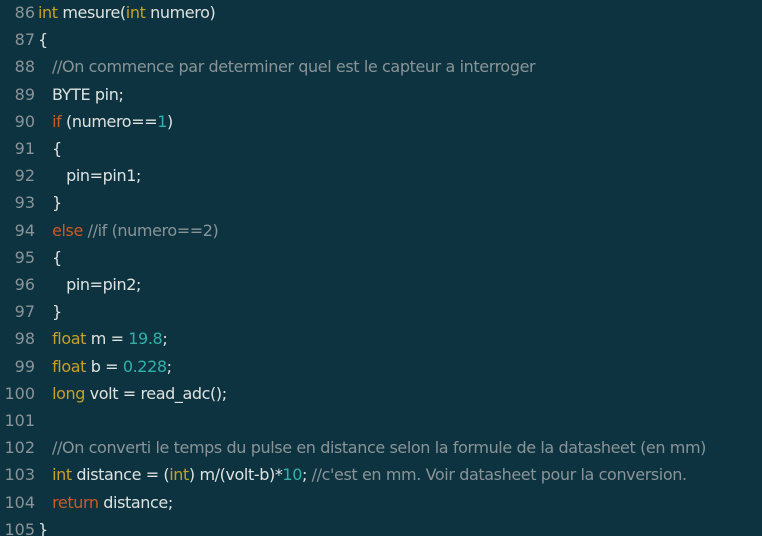  Describe the element at coordinates (235, 475) in the screenshot. I see `code-token: ) m/(volt-b)*` at that location.